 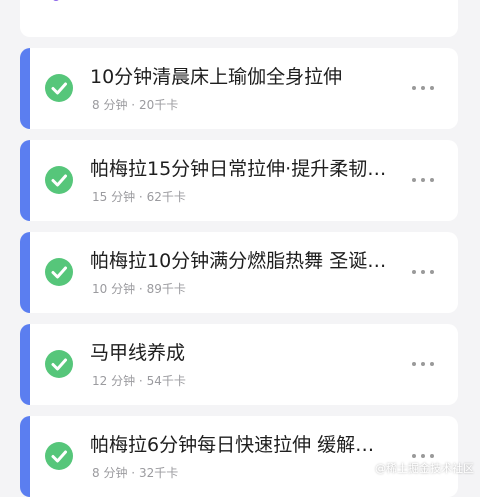 I want to click on workout-meta: 8 分钟 · 20千卡, so click(x=135, y=105).